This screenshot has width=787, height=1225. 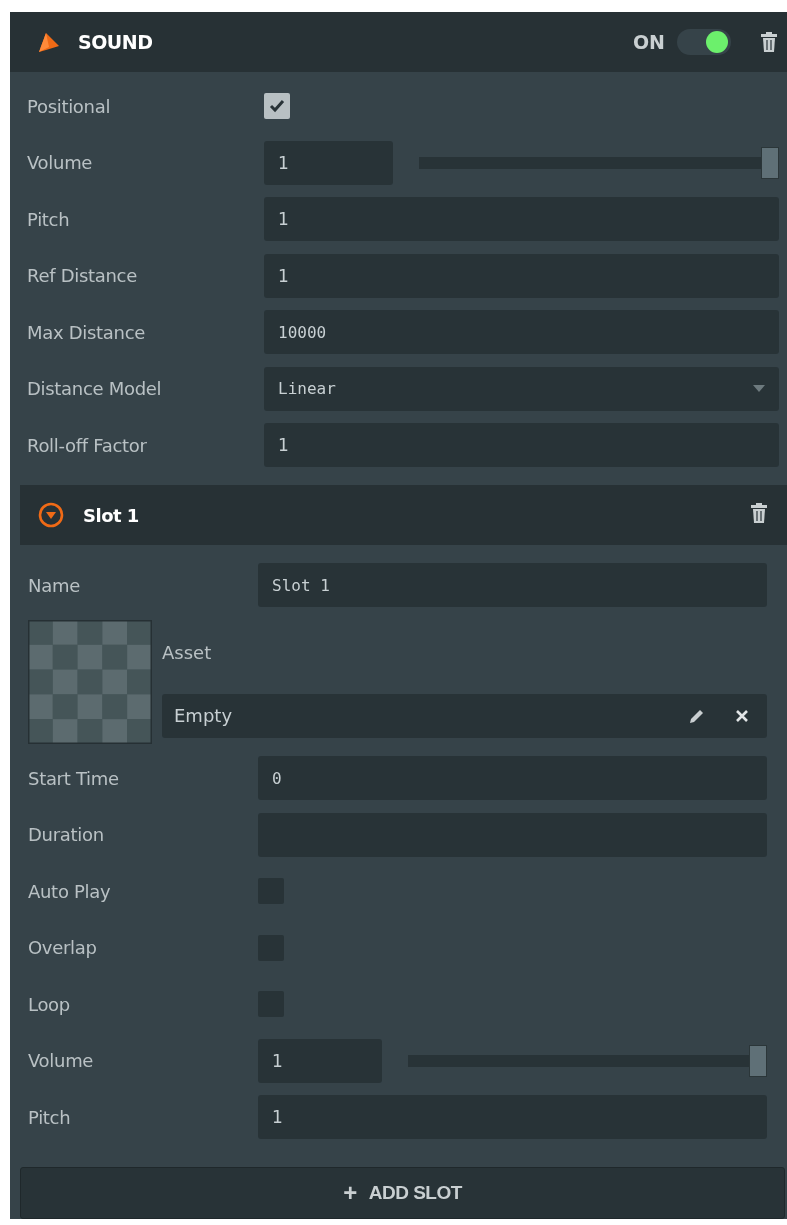 What do you see at coordinates (49, 42) in the screenshot?
I see `speaker-icon` at bounding box center [49, 42].